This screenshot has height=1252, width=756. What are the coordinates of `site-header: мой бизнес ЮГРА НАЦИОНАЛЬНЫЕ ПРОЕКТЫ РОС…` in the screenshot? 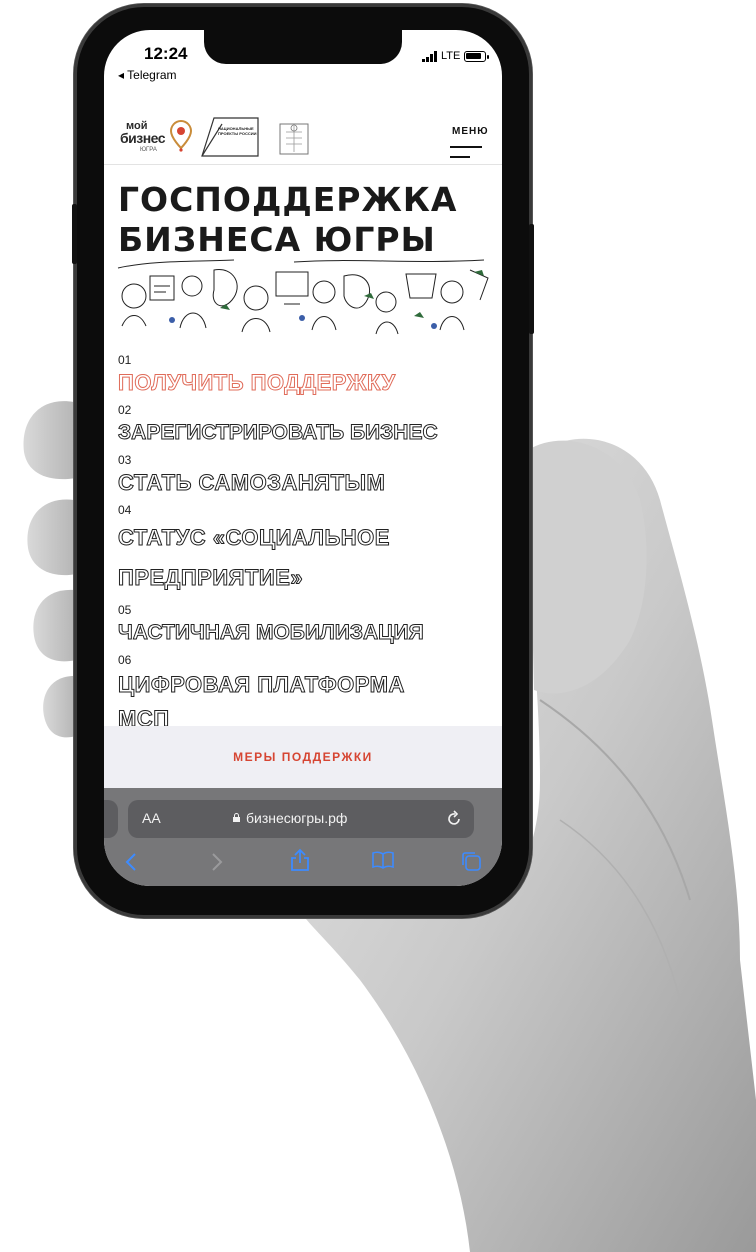 It's located at (303, 136).